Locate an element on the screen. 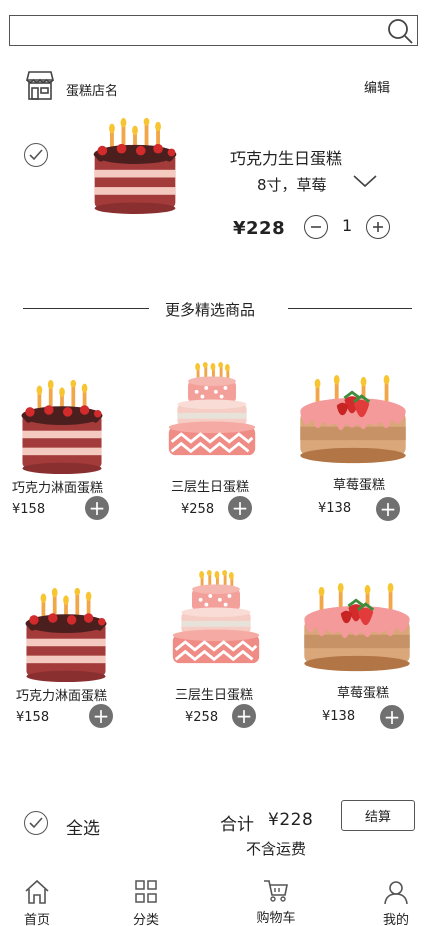 The width and height of the screenshot is (428, 926). shop-name: 蛋糕店名 is located at coordinates (92, 89).